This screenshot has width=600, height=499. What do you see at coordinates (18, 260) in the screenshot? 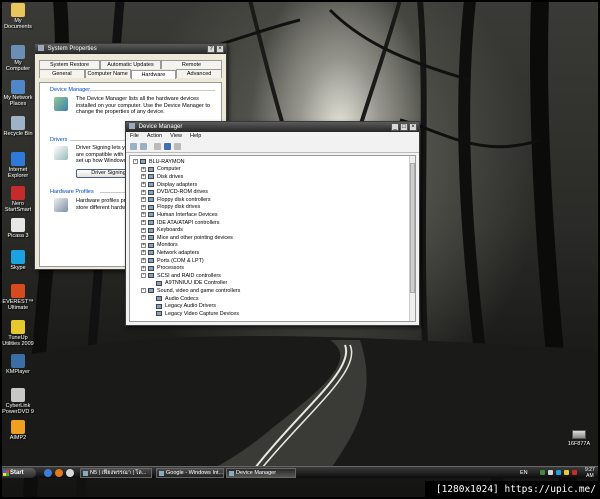
I see `desktop-icon: Skype` at bounding box center [18, 260].